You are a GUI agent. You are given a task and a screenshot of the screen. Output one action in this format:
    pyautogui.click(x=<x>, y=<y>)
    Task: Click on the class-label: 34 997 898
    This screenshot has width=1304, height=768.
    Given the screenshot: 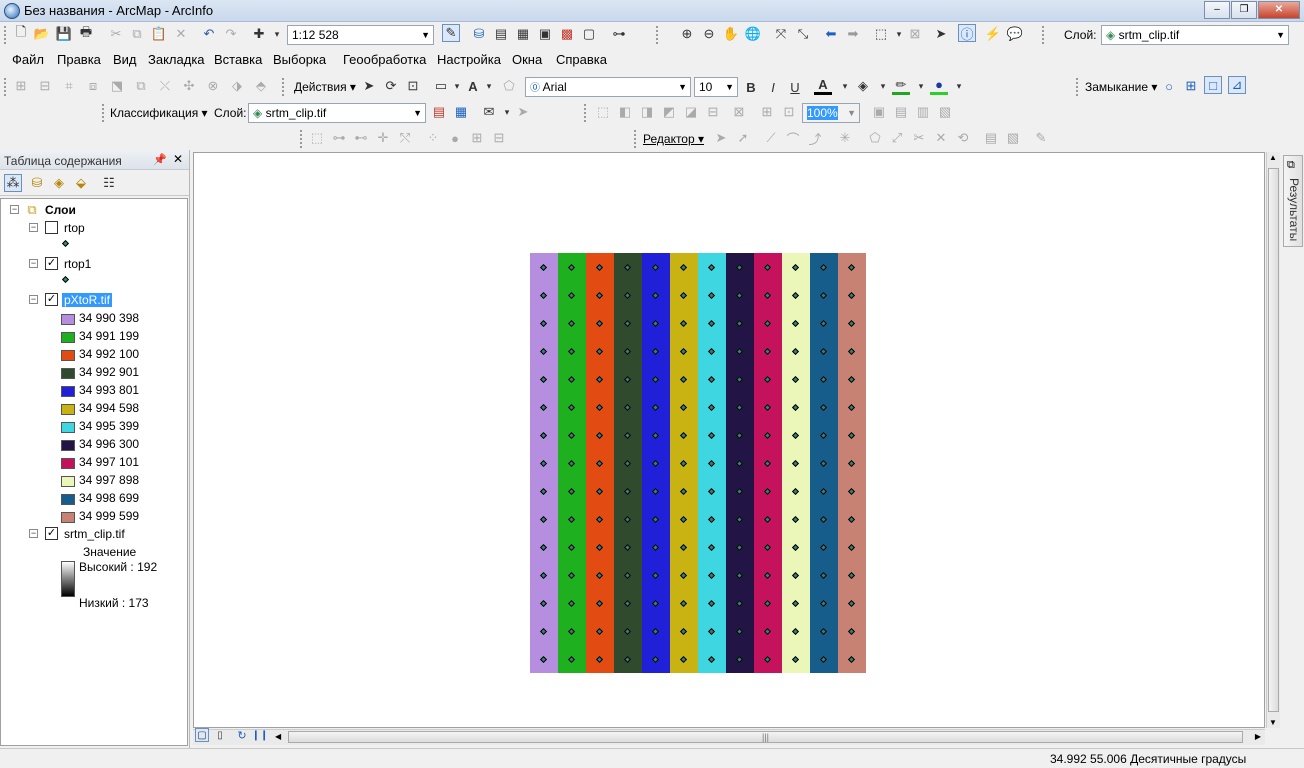 What is the action you would take?
    pyautogui.click(x=109, y=480)
    